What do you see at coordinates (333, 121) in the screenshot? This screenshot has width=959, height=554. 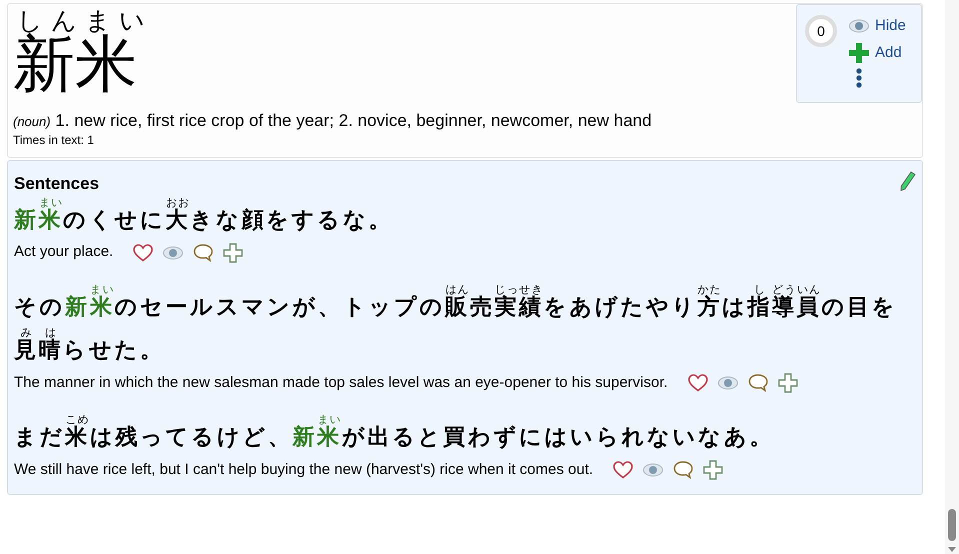 I see `definition: (noun) 1. new rice, first rice crop of the year; 2. novice, beginner, newcomer, new hand` at bounding box center [333, 121].